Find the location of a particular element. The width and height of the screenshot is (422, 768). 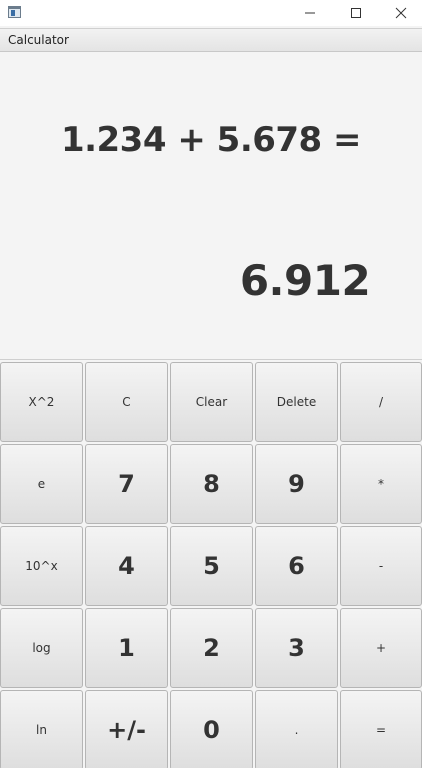

digit-8-button: 8 is located at coordinates (211, 484).